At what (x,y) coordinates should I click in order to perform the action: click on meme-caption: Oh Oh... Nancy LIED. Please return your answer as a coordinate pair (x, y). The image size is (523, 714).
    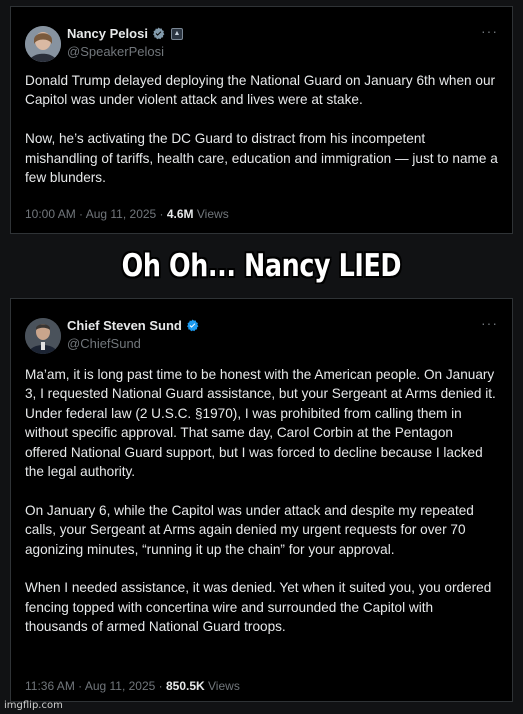
    Looking at the image, I should click on (261, 266).